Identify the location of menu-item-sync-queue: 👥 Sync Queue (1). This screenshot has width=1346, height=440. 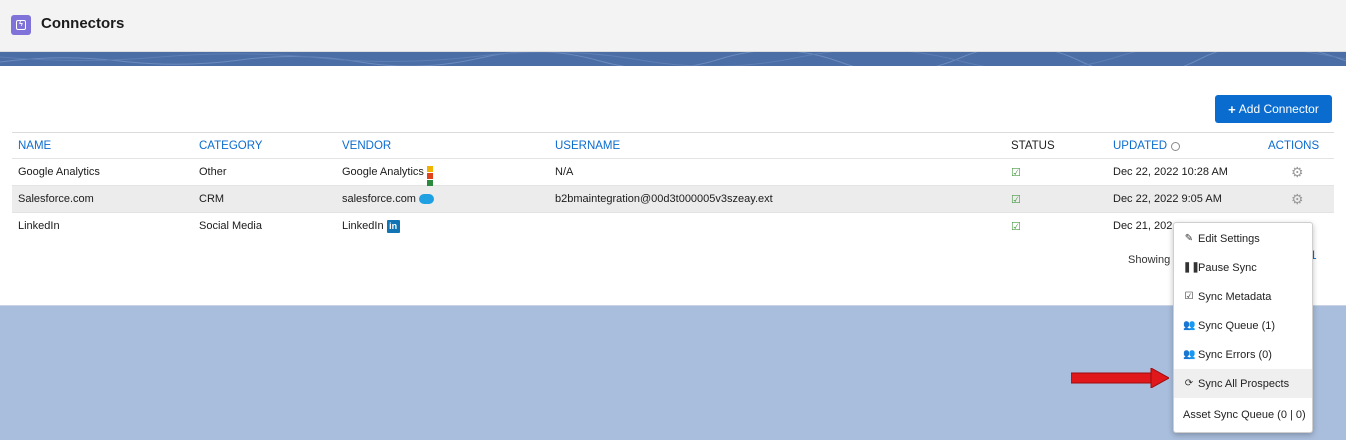
(1243, 325).